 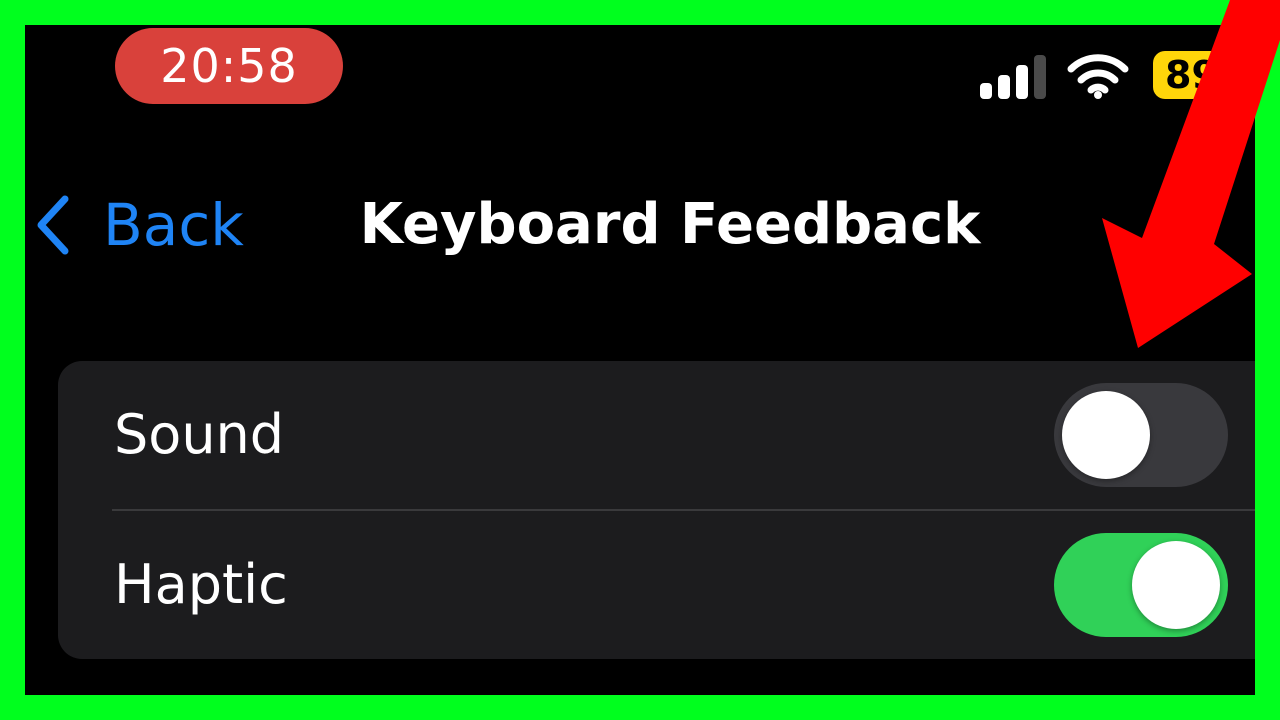 I want to click on status-time: 20:58, so click(x=229, y=66).